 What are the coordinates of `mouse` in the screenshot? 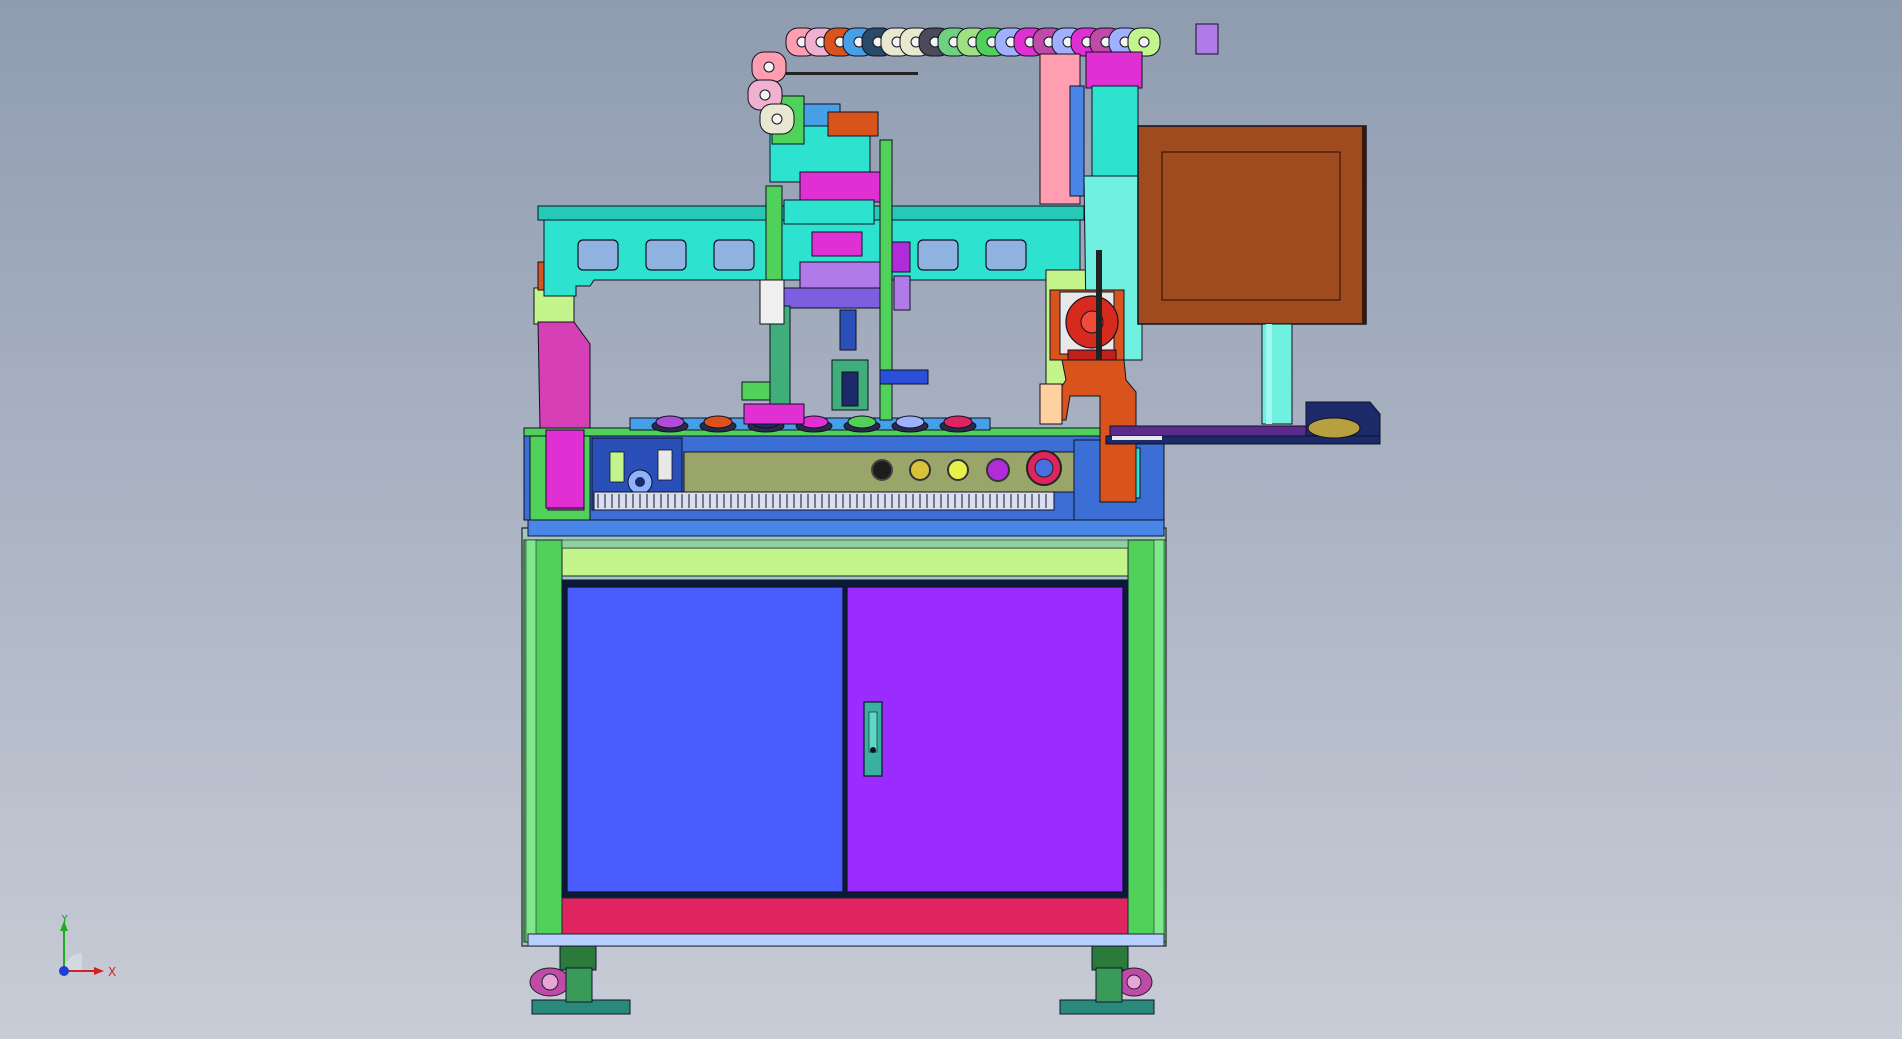 It's located at (1334, 428).